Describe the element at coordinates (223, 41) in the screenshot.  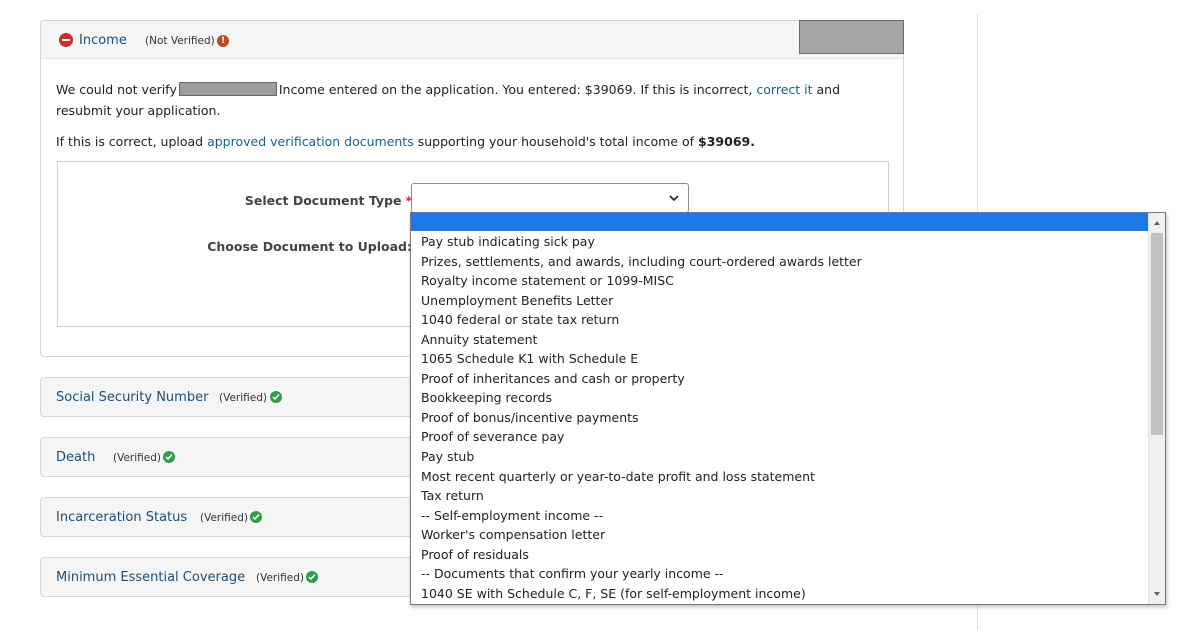
I see `exclamation-icon: !` at that location.